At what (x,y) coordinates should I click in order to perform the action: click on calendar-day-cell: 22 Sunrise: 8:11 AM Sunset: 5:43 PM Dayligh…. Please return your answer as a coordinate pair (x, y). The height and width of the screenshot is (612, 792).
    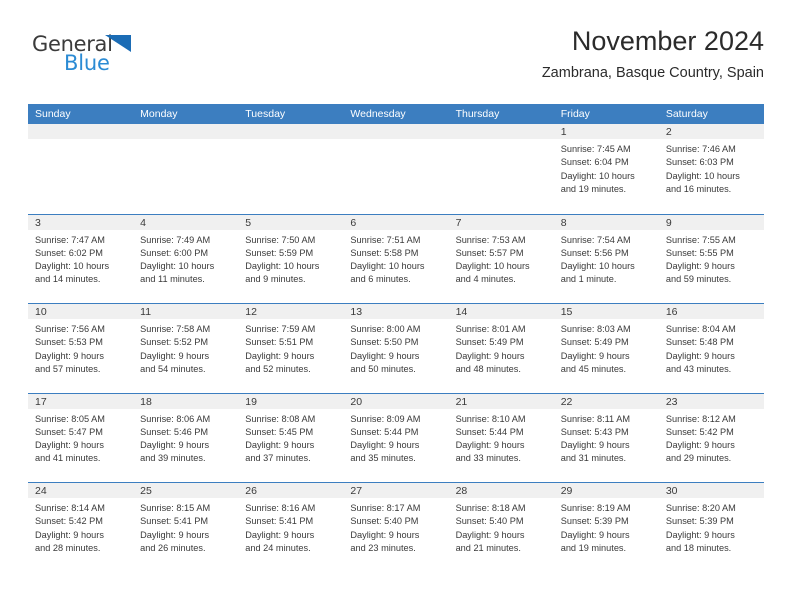
    Looking at the image, I should click on (606, 437).